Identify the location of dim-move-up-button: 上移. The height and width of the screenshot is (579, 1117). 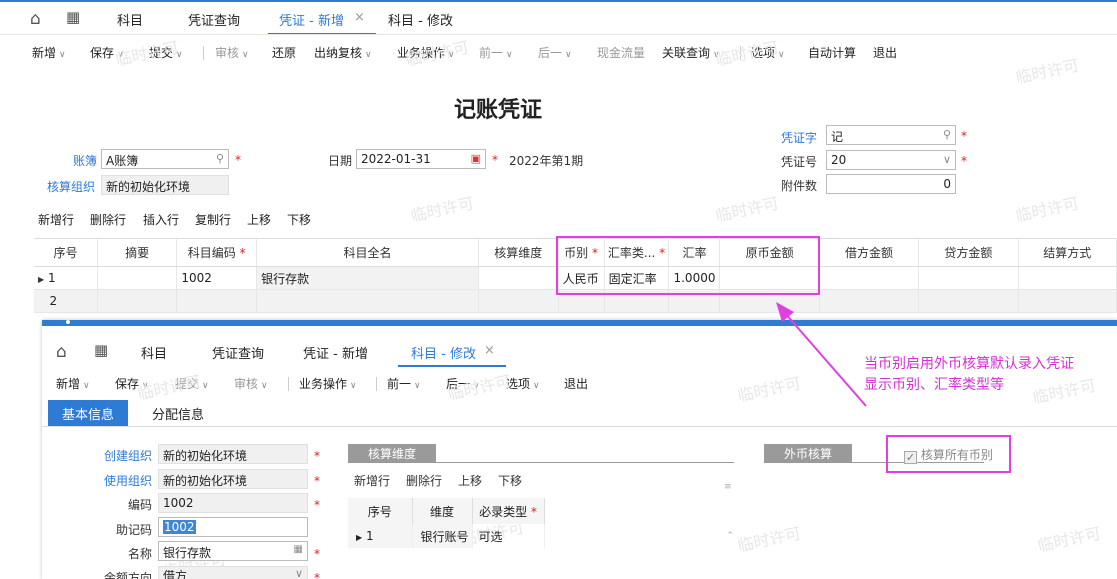
(470, 480).